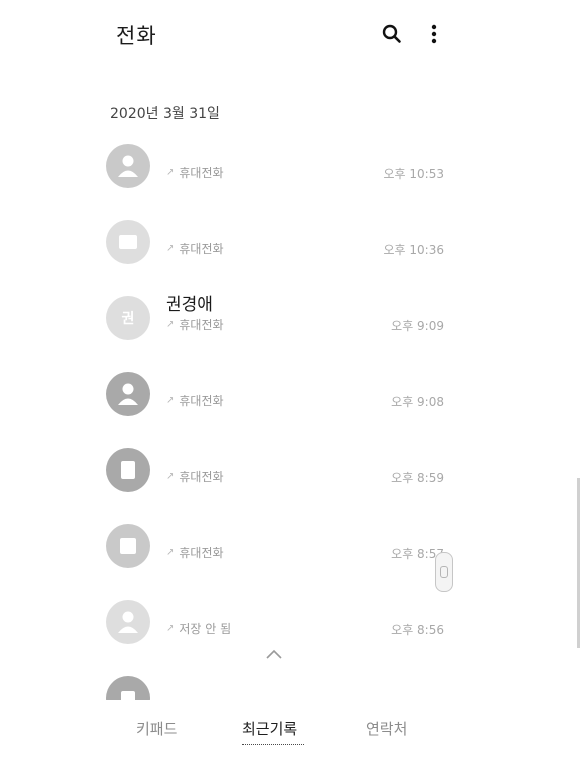  Describe the element at coordinates (290, 556) in the screenshot. I see `call-log-row: ↗ 휴대전화 오후 8:57` at that location.